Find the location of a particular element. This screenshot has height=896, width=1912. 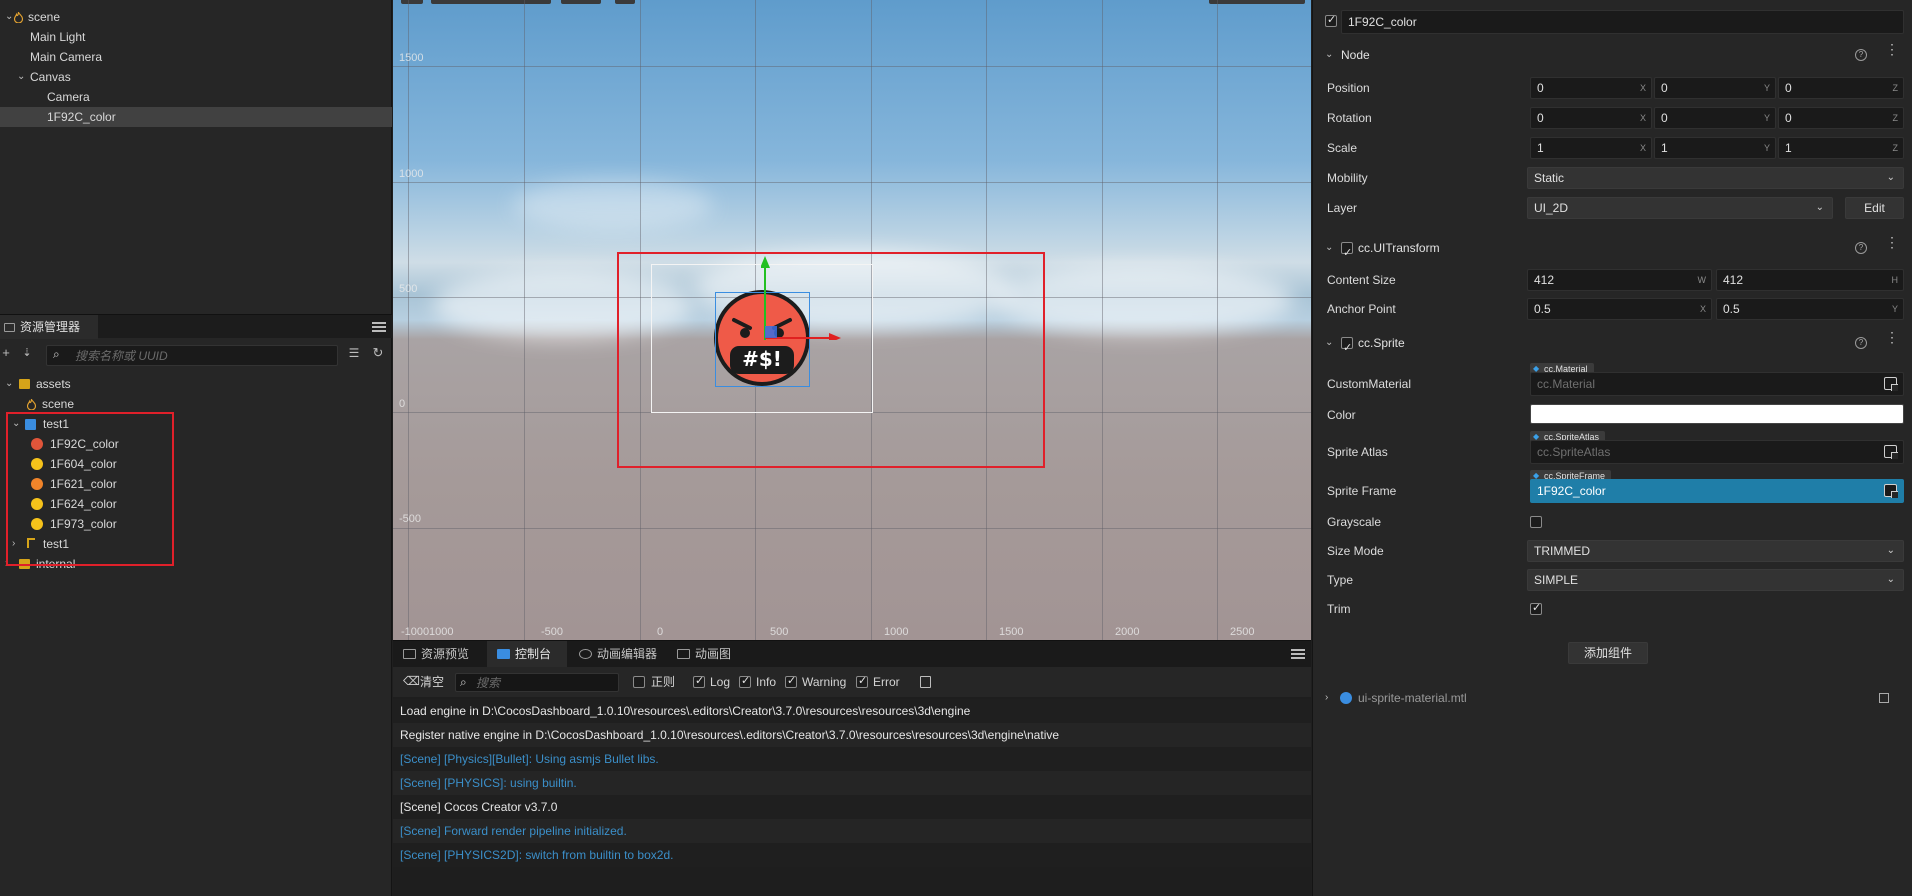

hierarchy-item-main-camera: Main Camera is located at coordinates (196, 57).